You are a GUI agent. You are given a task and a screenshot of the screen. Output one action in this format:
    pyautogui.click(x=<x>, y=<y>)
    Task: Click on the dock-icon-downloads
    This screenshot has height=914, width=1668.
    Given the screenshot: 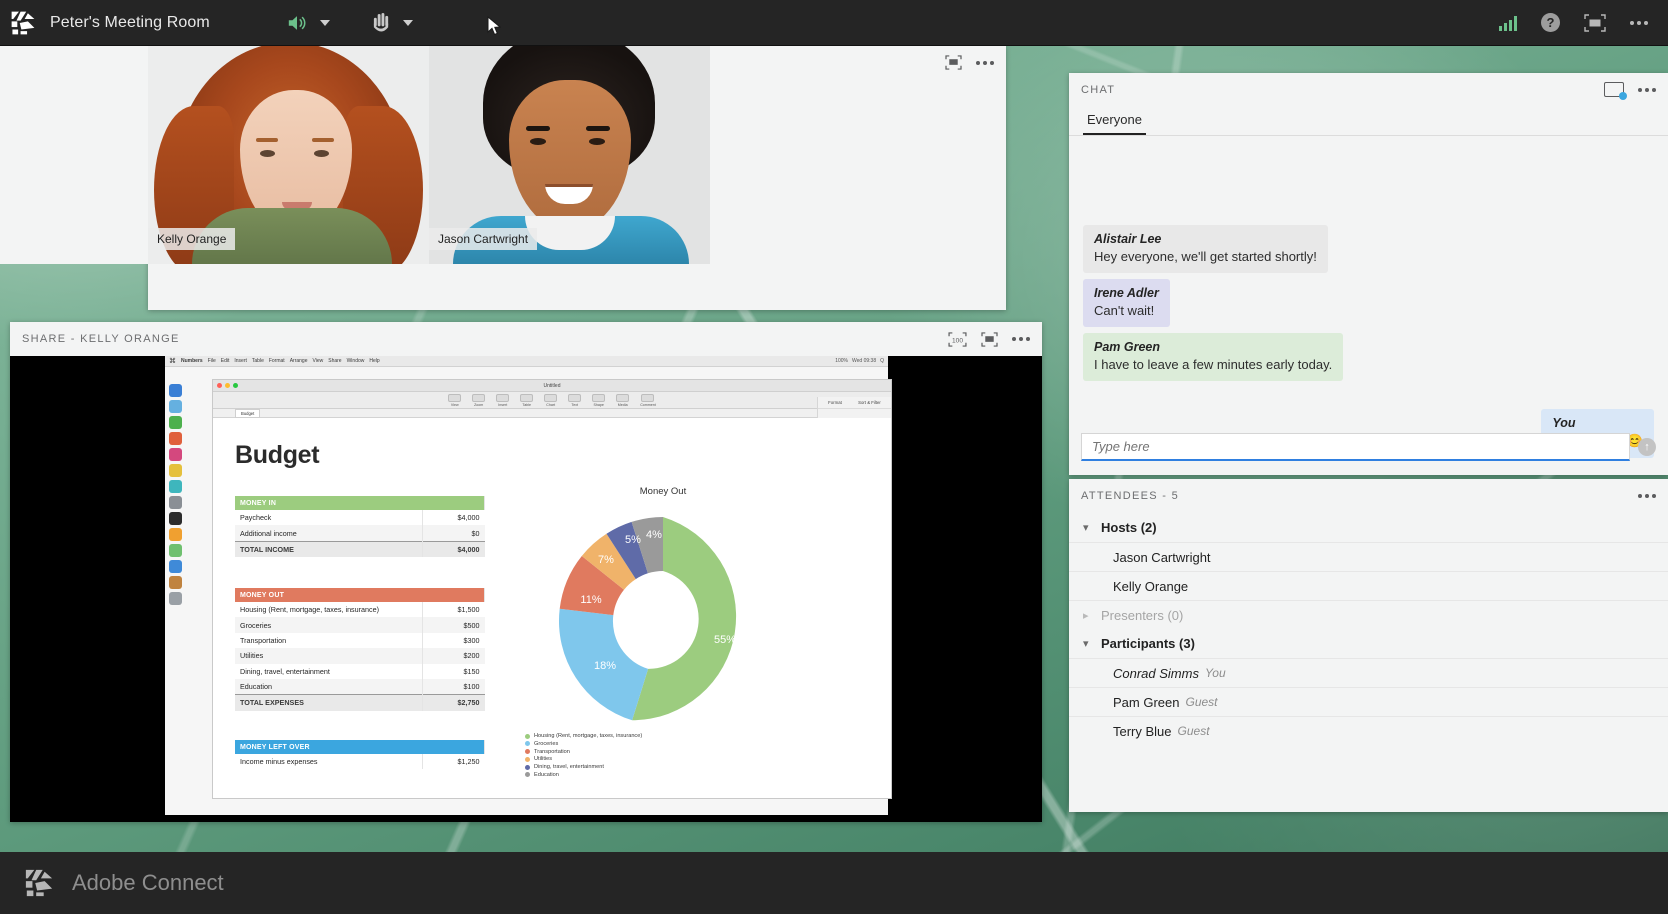 What is the action you would take?
    pyautogui.click(x=175, y=582)
    